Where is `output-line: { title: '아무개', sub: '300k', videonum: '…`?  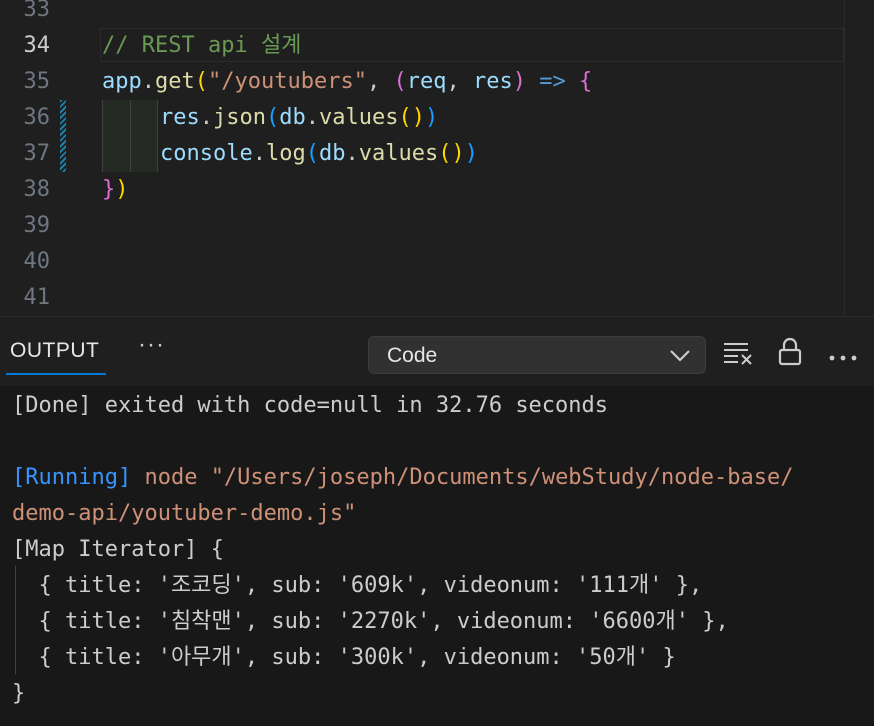 output-line: { title: '아무개', sub: '300k', videonum: '… is located at coordinates (344, 657).